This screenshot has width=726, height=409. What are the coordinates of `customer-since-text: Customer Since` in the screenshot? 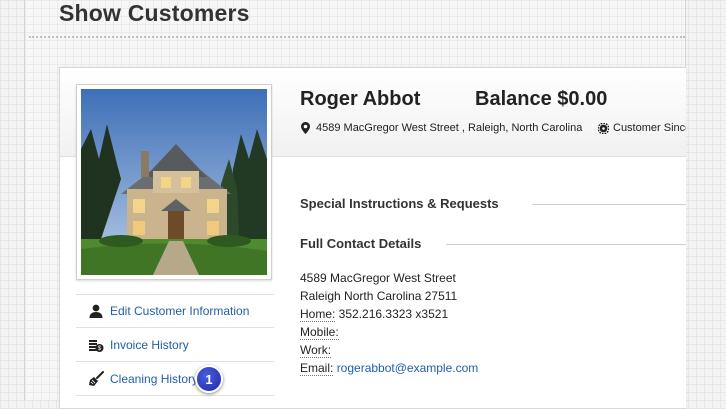 It's located at (649, 128).